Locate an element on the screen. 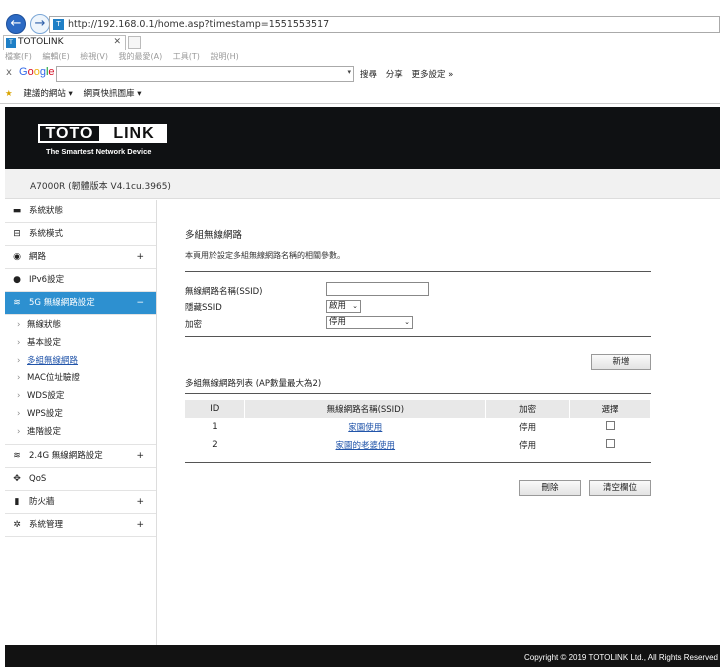 The width and height of the screenshot is (720, 667). menu-help: 說明(H) is located at coordinates (224, 56).